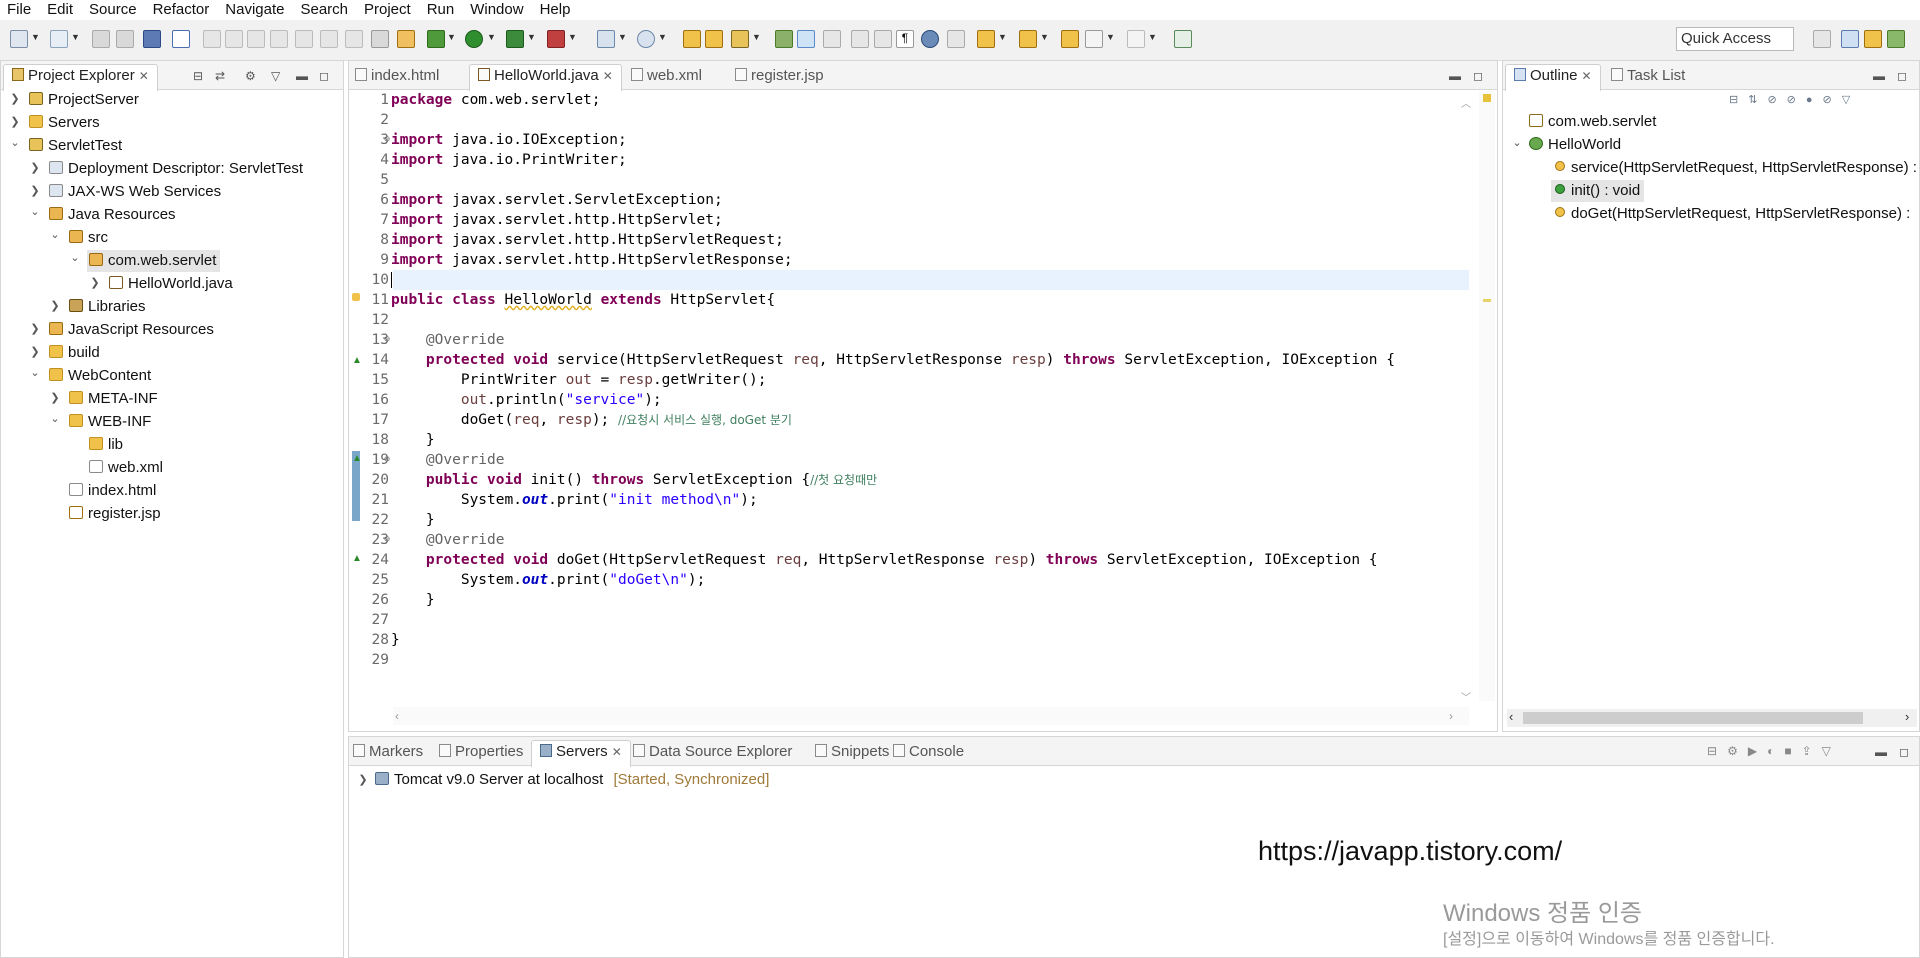  What do you see at coordinates (1735, 39) in the screenshot?
I see `quick-access-input: Quick Access` at bounding box center [1735, 39].